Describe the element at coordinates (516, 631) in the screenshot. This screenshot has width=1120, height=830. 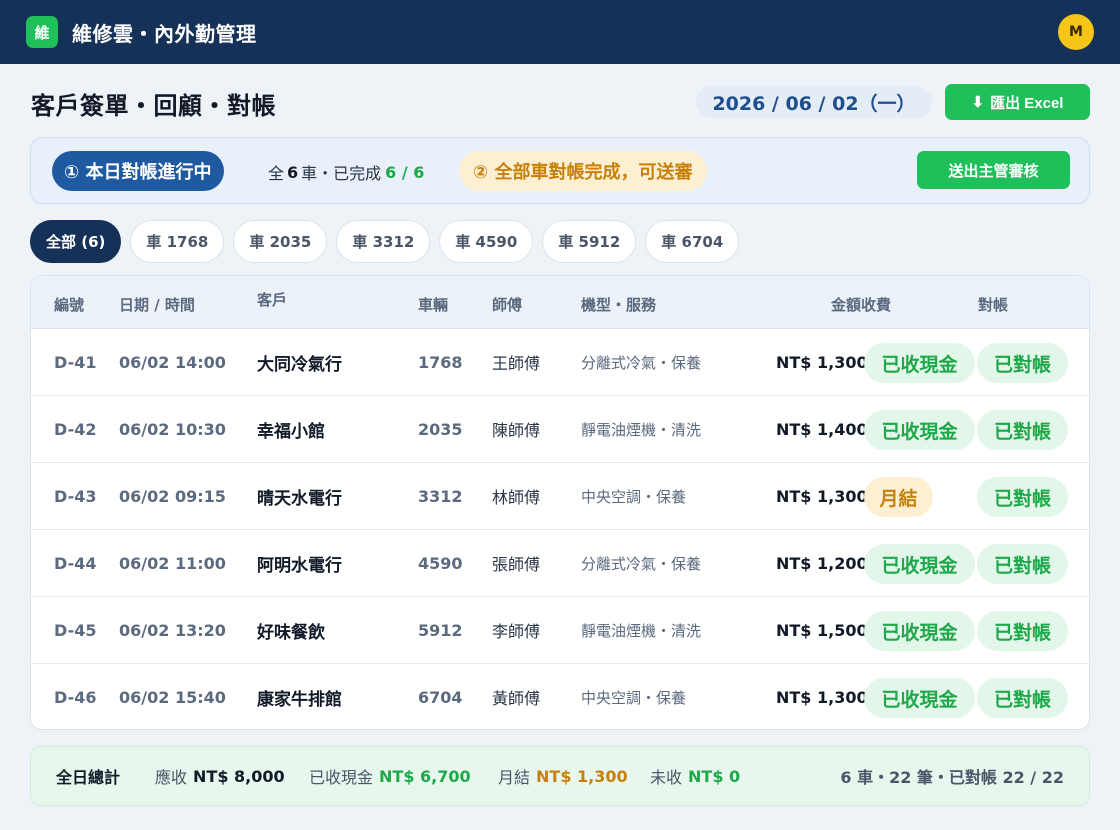
I see `row-technician: 李師傅` at that location.